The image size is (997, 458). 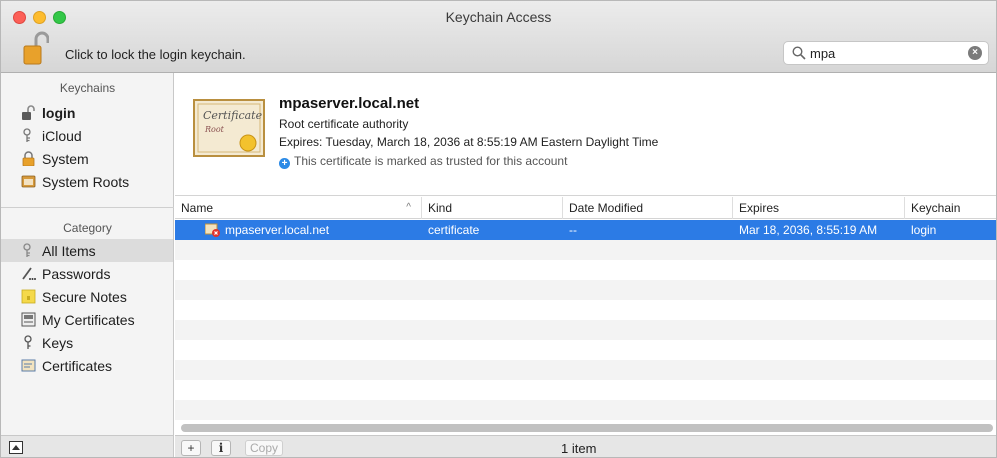 What do you see at coordinates (87, 446) in the screenshot?
I see `sidebar-footer` at bounding box center [87, 446].